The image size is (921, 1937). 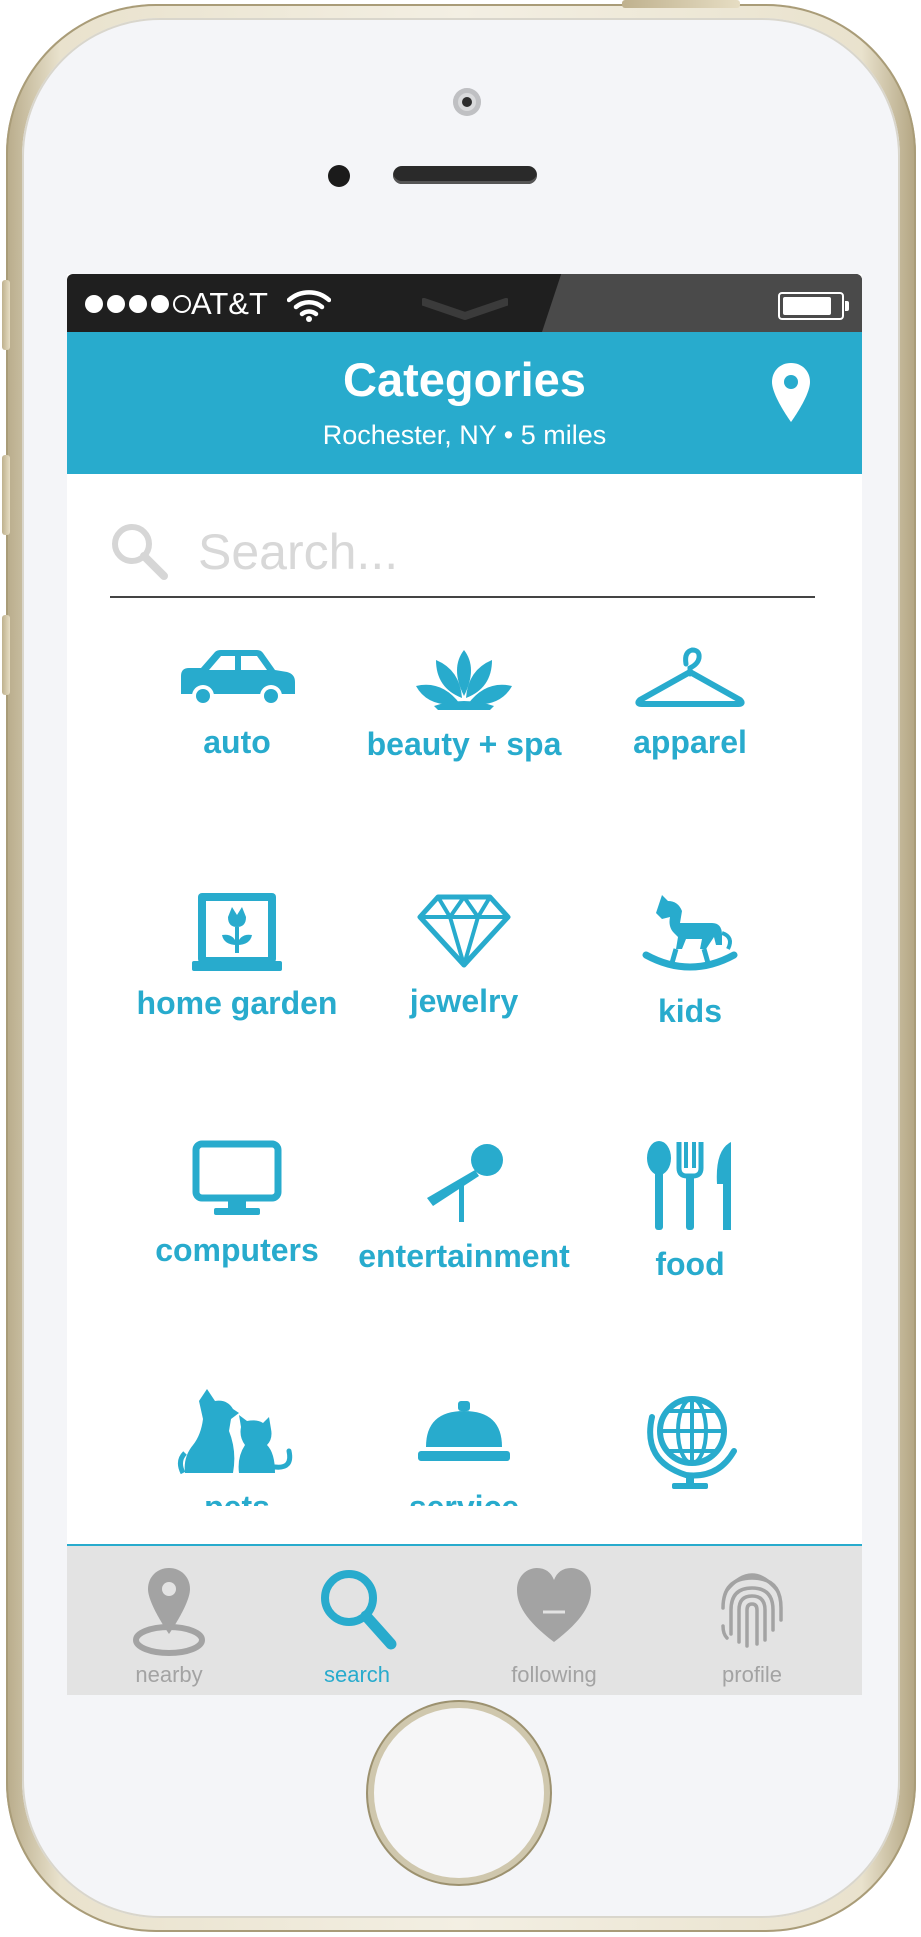 What do you see at coordinates (464, 1256) in the screenshot?
I see `category-label: entertainment` at bounding box center [464, 1256].